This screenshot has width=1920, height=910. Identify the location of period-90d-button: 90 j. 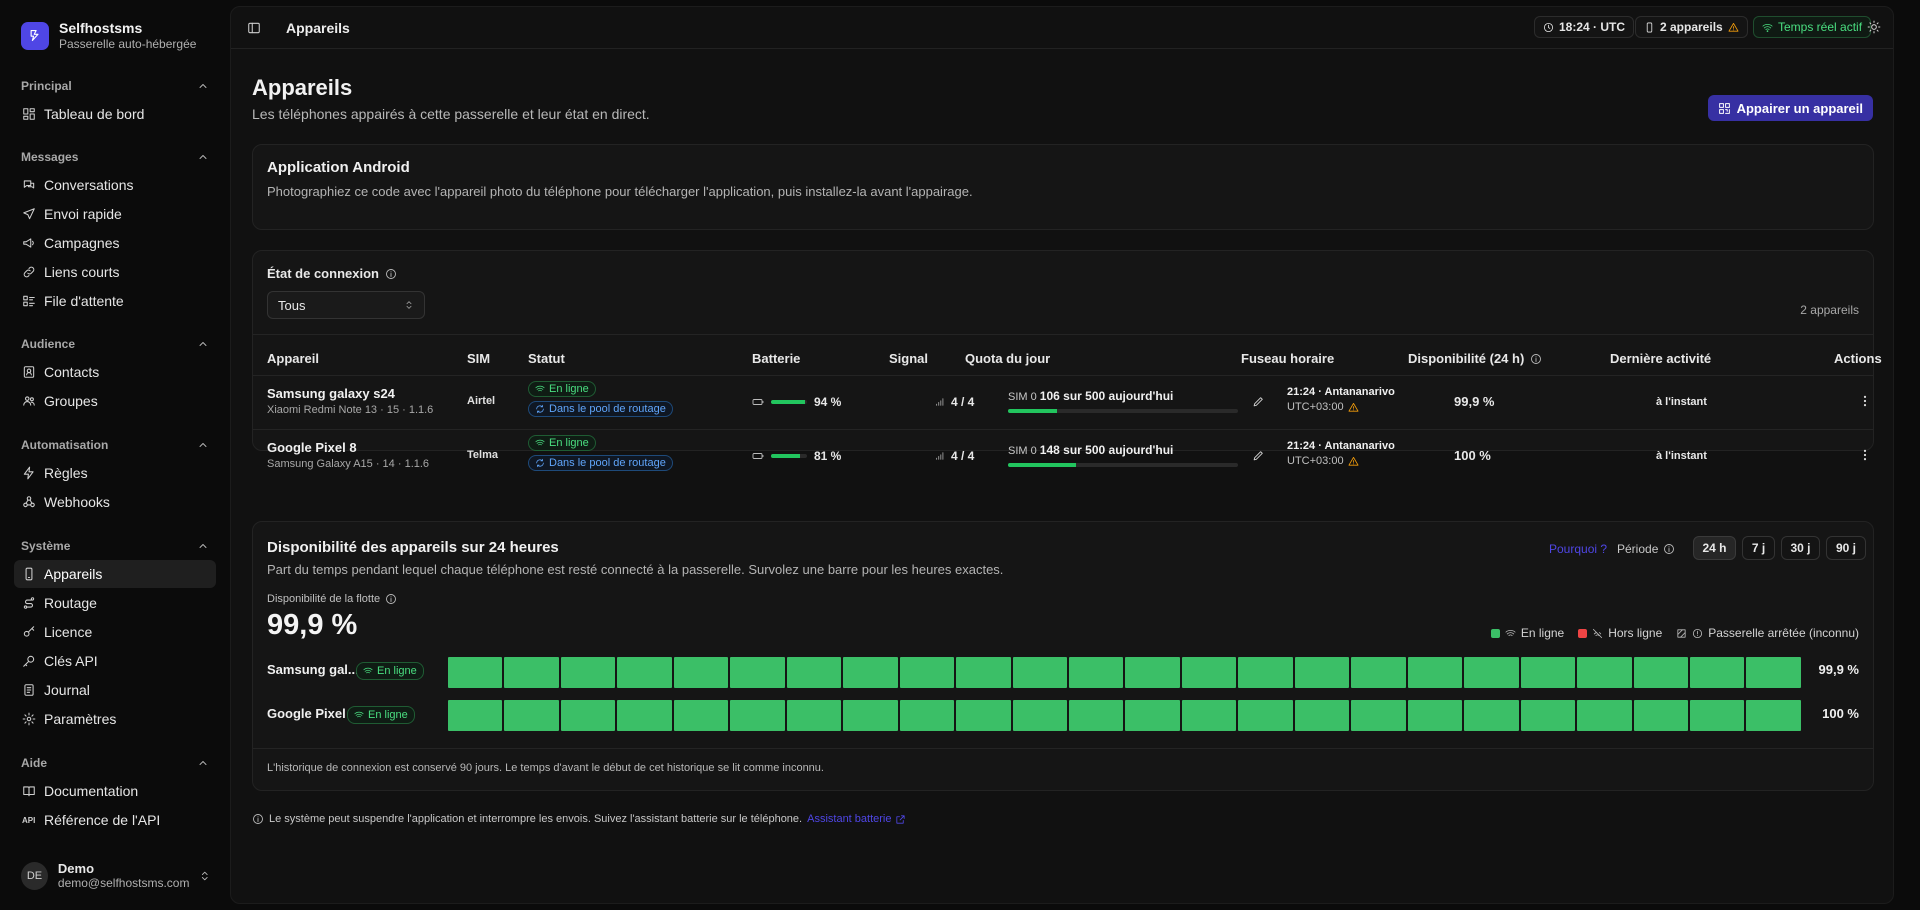
(1846, 548).